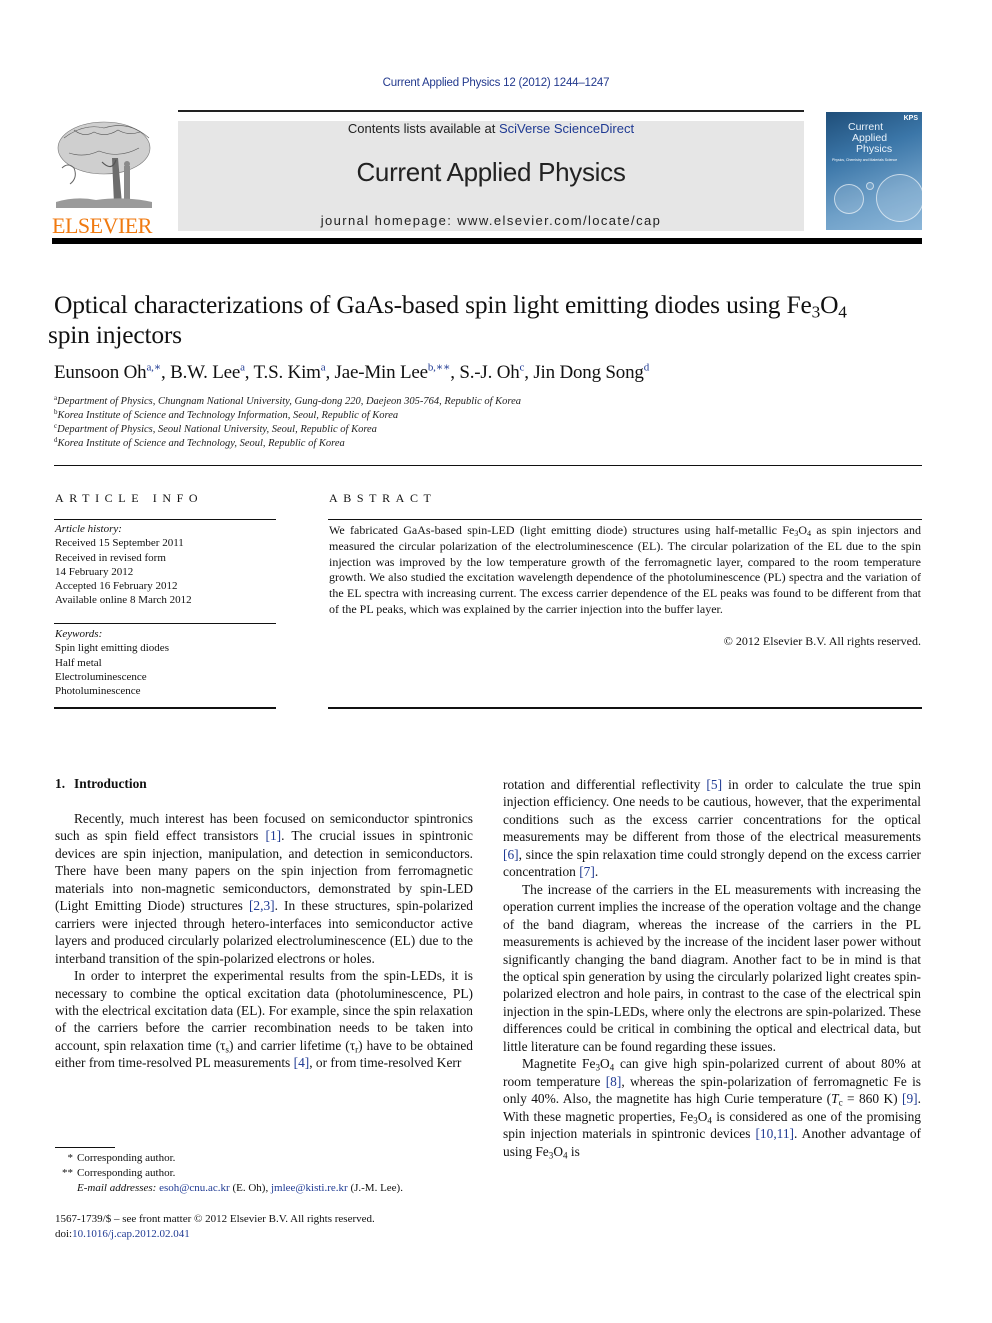 The image size is (992, 1323). What do you see at coordinates (85, 1147) in the screenshot?
I see `footnote-rule` at bounding box center [85, 1147].